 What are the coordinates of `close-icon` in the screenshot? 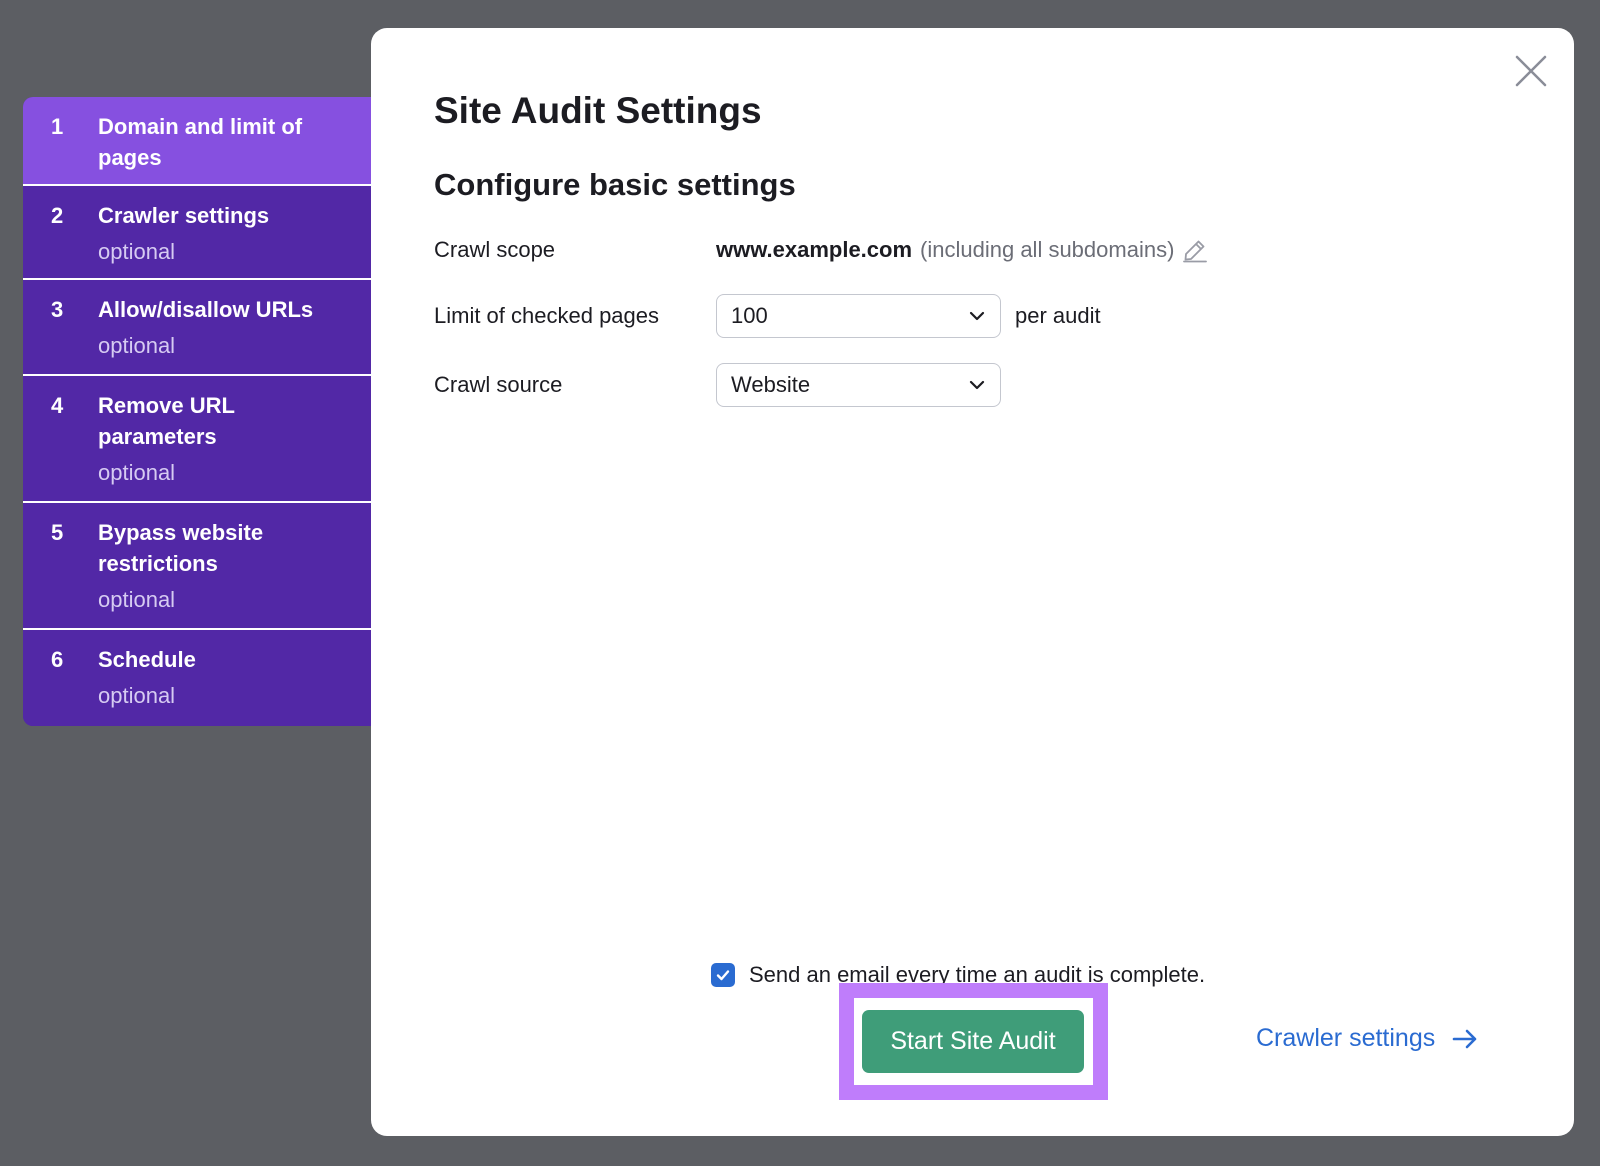 It's located at (1531, 71).